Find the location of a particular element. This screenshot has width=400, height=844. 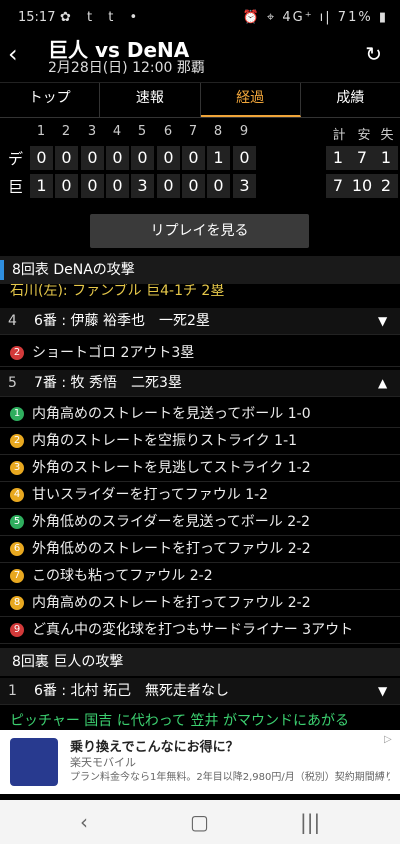

pitch-number-badge: 9 is located at coordinates (17, 630).